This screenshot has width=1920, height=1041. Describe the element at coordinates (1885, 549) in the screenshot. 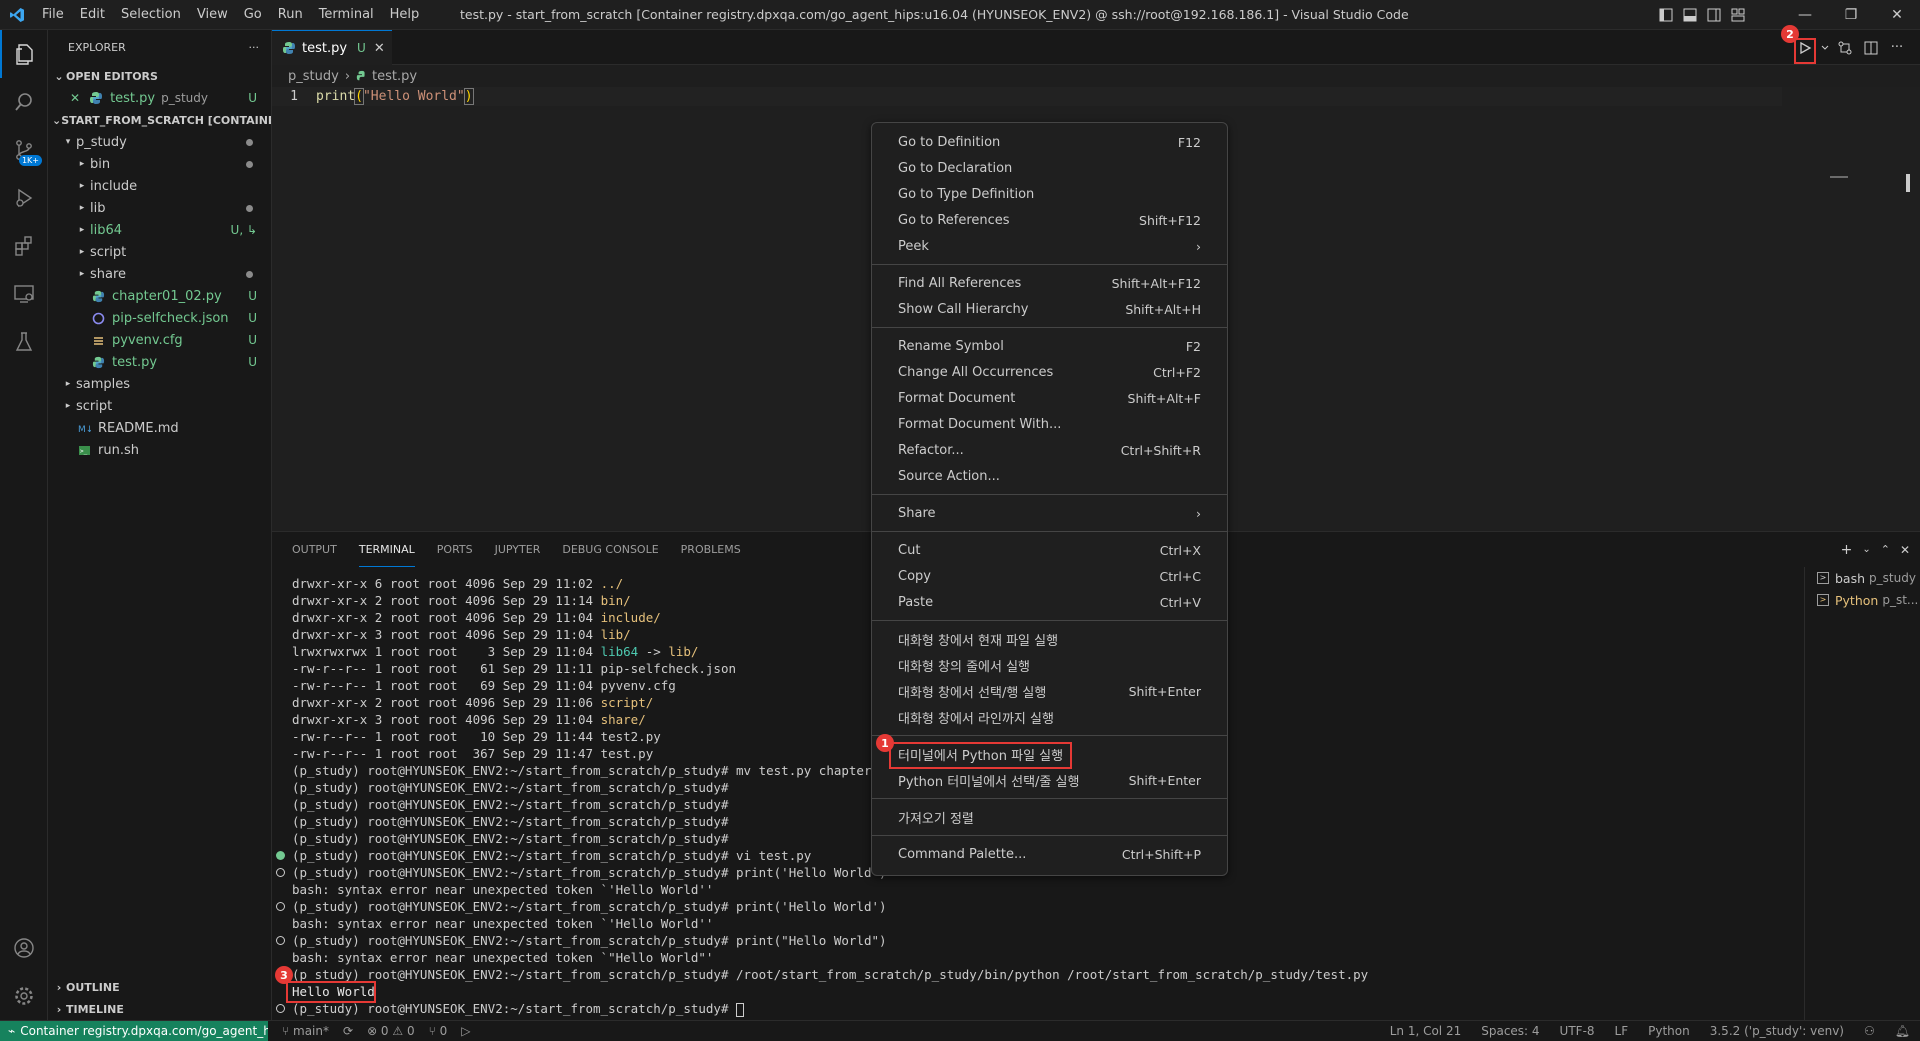

I see `maximize-panel-icon: ⌃` at that location.